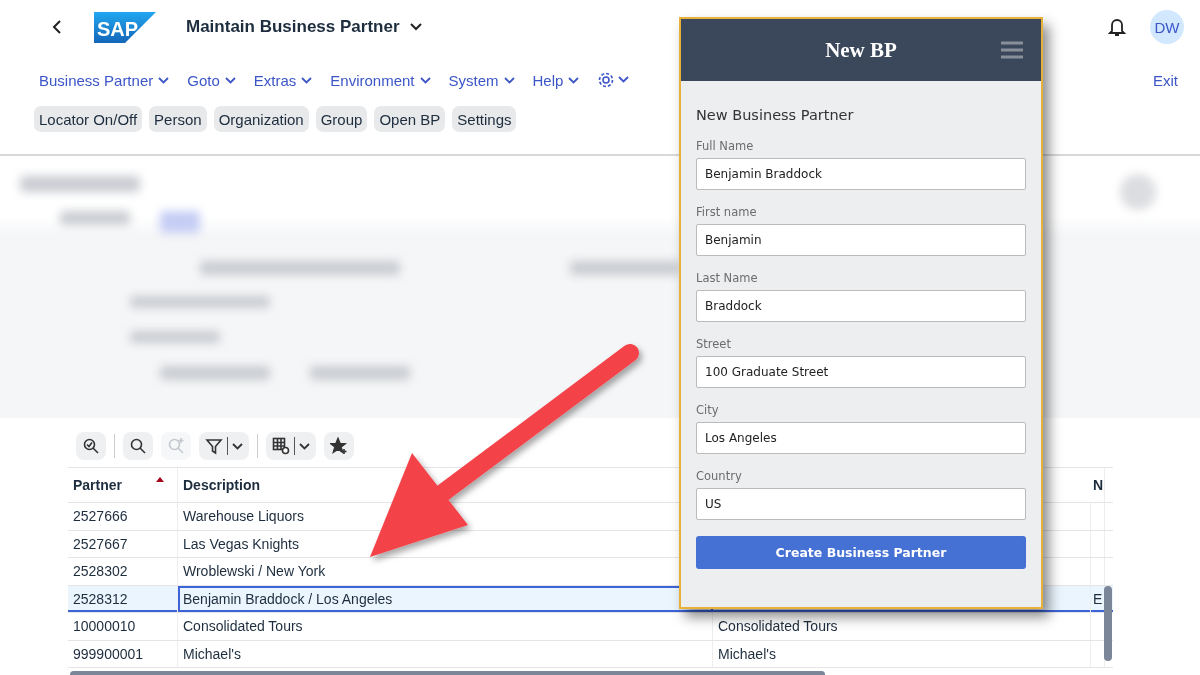  Describe the element at coordinates (861, 372) in the screenshot. I see `input-field: 100 Graduate Street` at that location.